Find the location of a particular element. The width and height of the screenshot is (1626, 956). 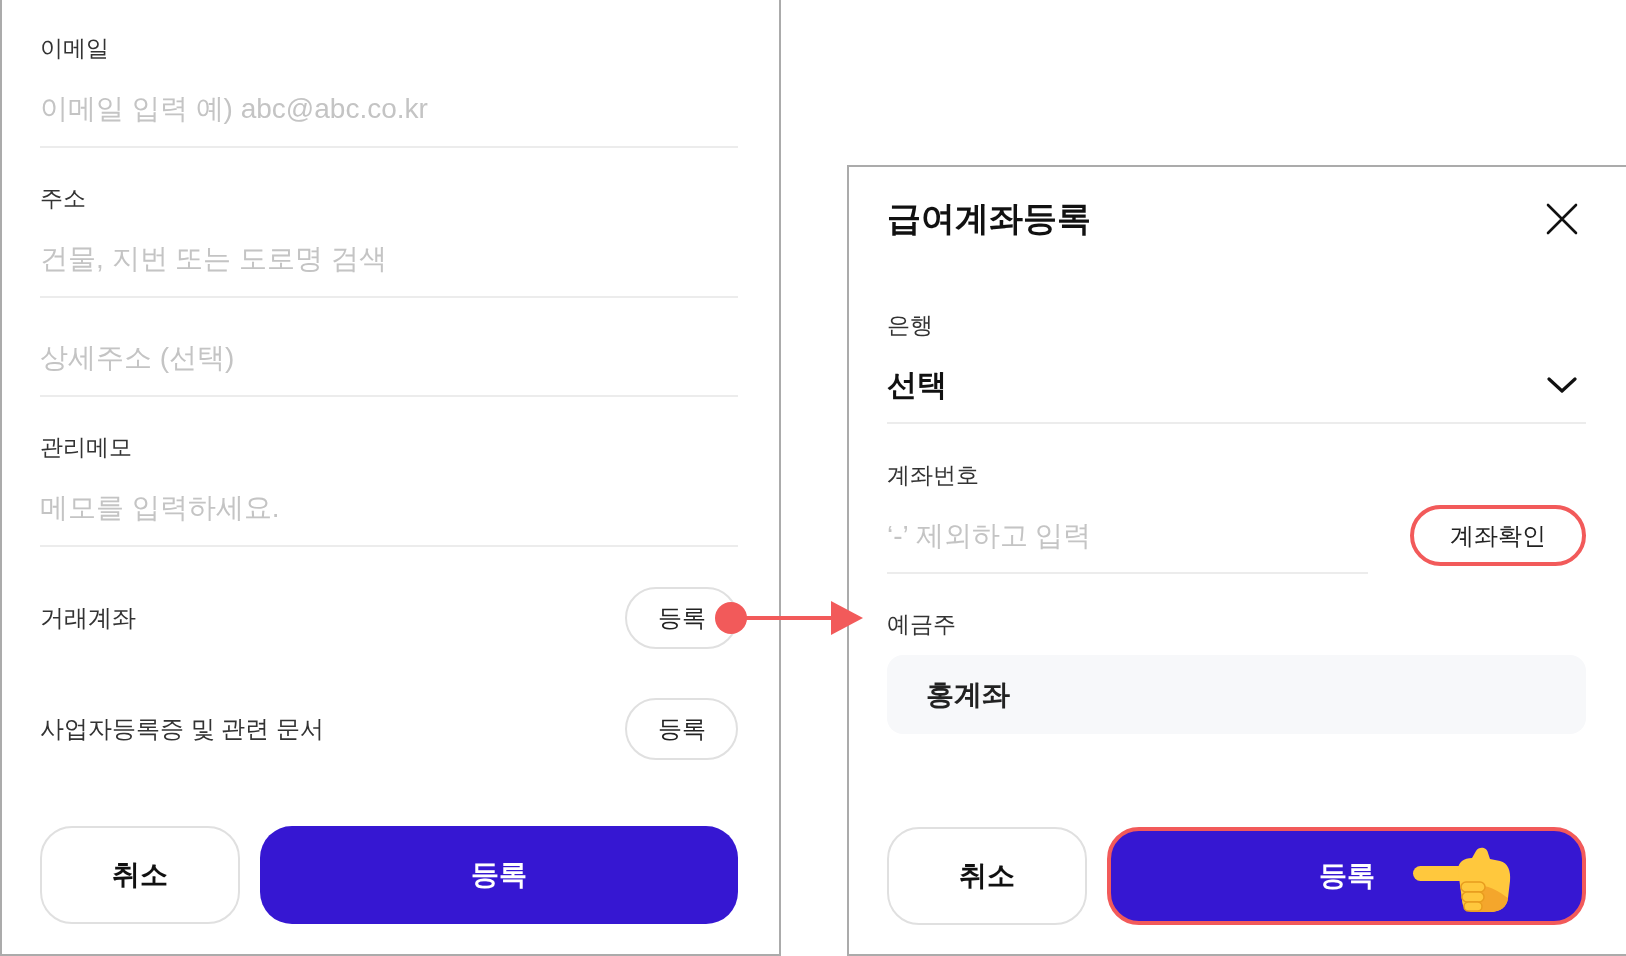

close-button is located at coordinates (1562, 219).